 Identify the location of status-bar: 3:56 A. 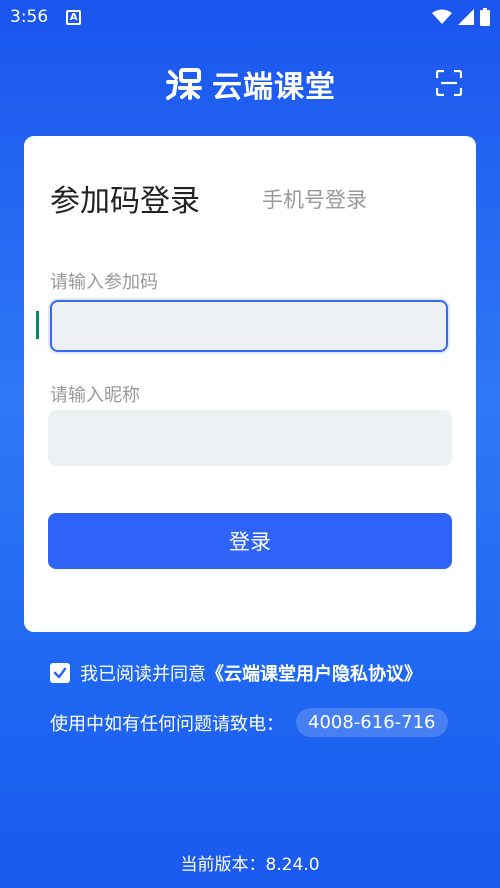
(250, 17).